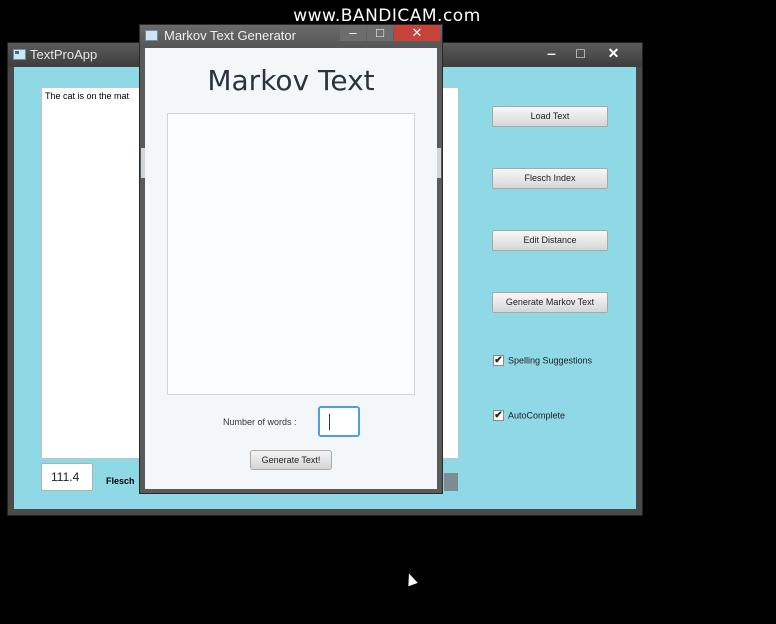 The image size is (776, 624). I want to click on obscured-control, so click(451, 482).